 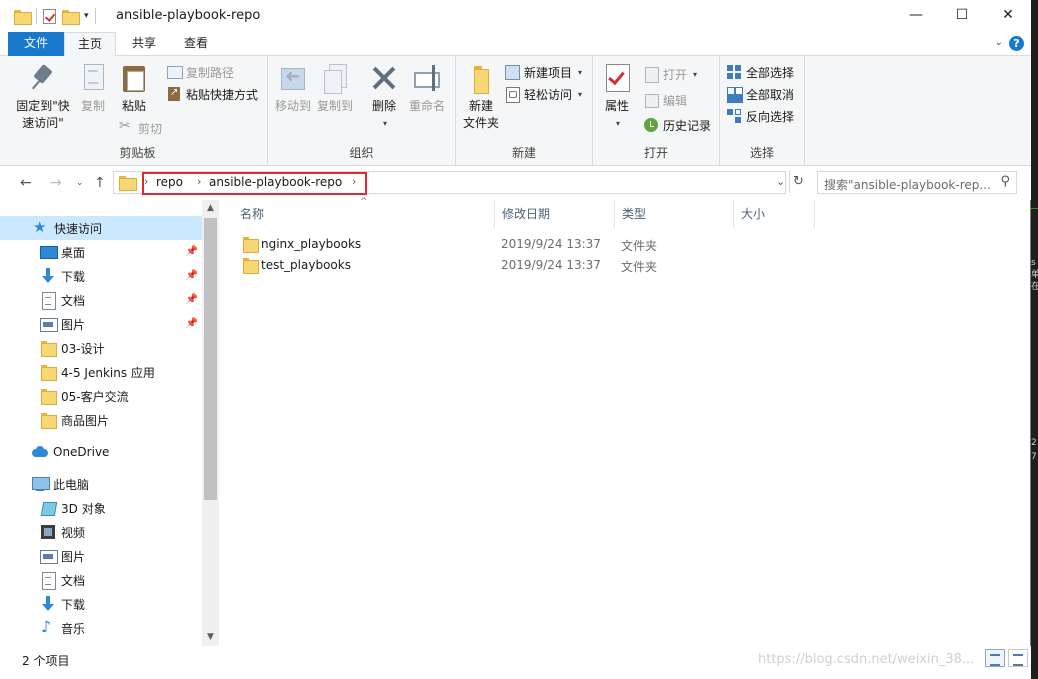 What do you see at coordinates (169, 182) in the screenshot?
I see `breadcrumb-repo: repo` at bounding box center [169, 182].